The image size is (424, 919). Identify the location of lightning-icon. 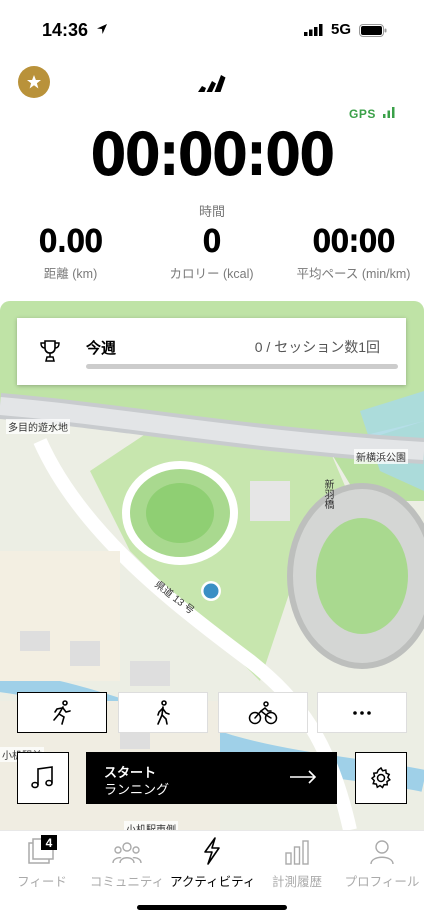
(212, 851).